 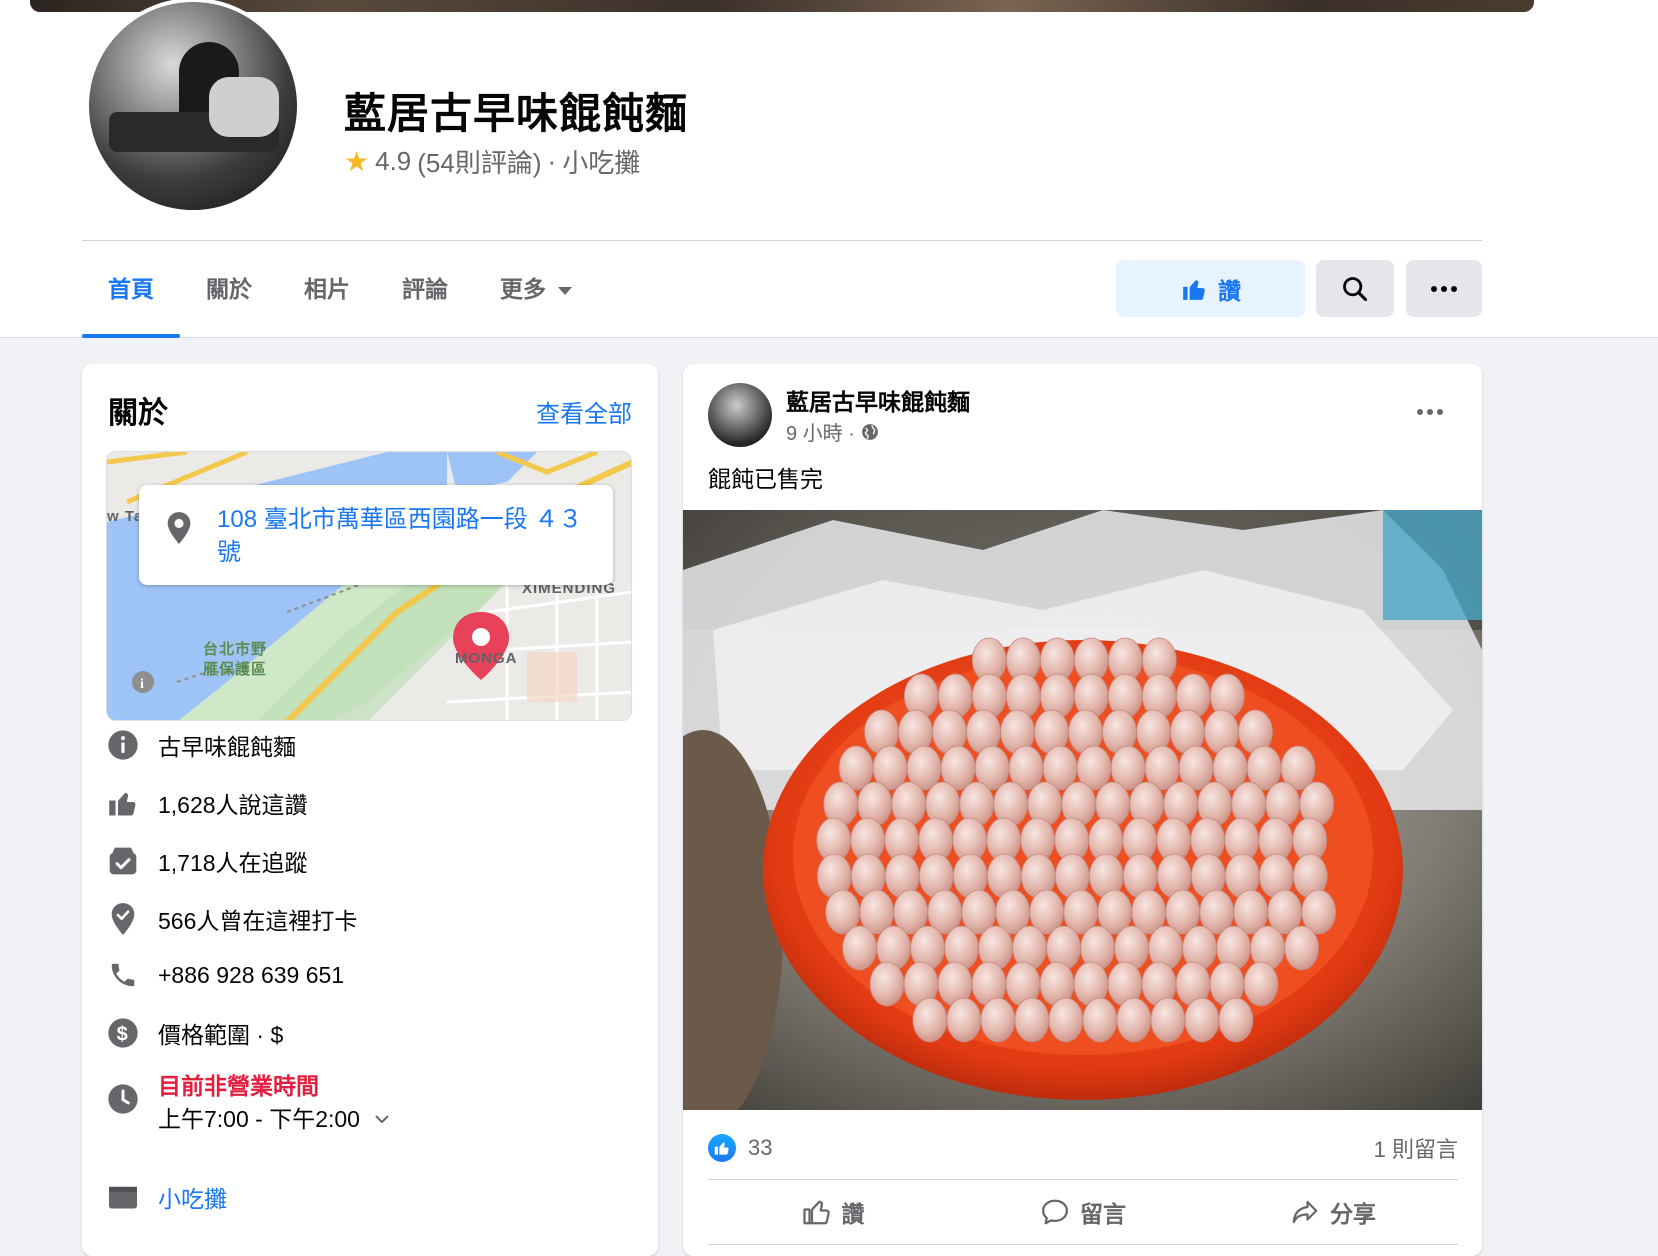 What do you see at coordinates (123, 919) in the screenshot?
I see `checkin-icon` at bounding box center [123, 919].